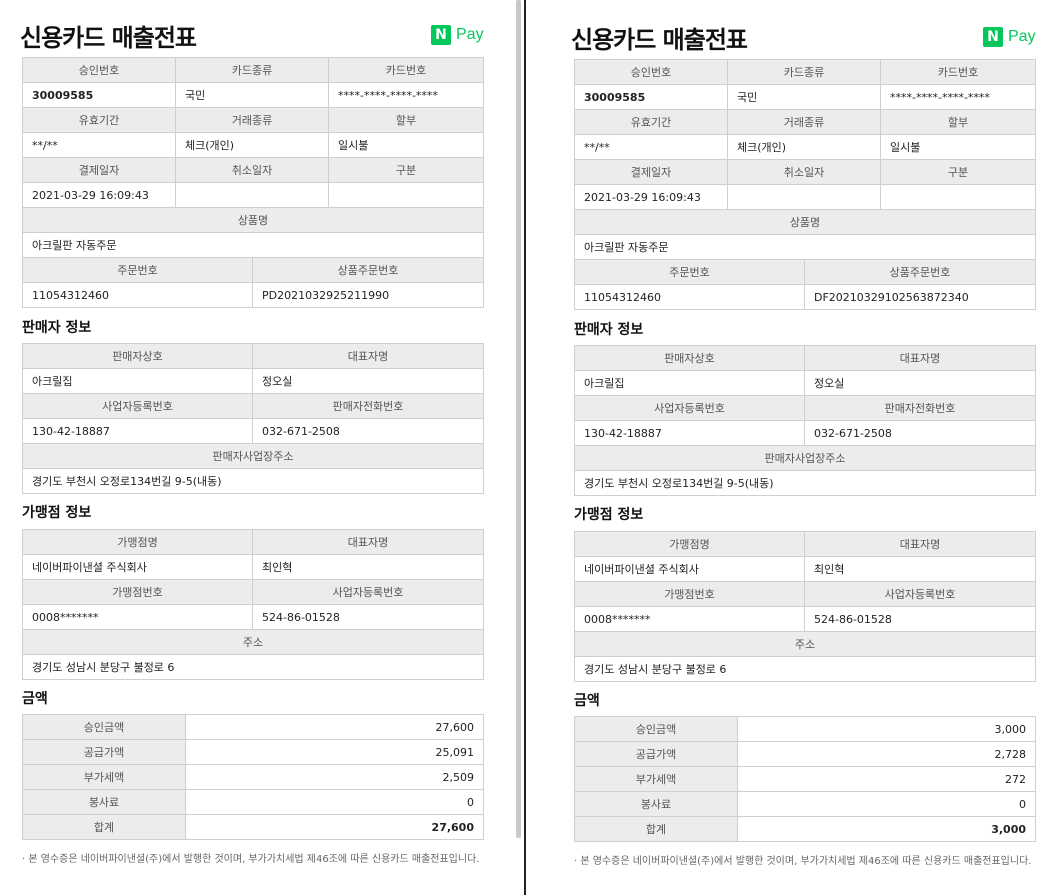  Describe the element at coordinates (805, 754) in the screenshot. I see `amount-row: 공급가액 2,728` at that location.